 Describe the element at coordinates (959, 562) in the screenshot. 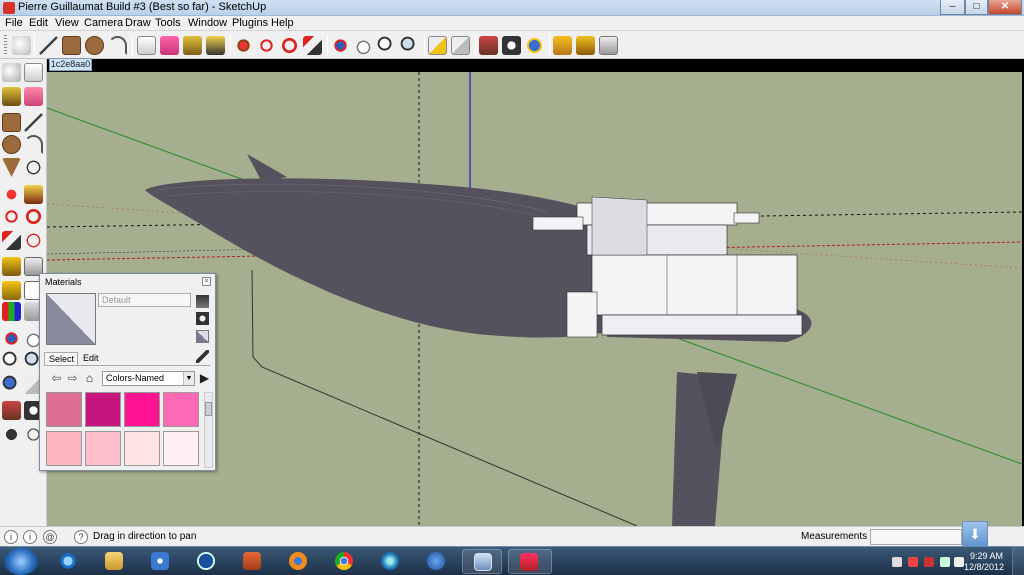

I see `volume-icon` at that location.